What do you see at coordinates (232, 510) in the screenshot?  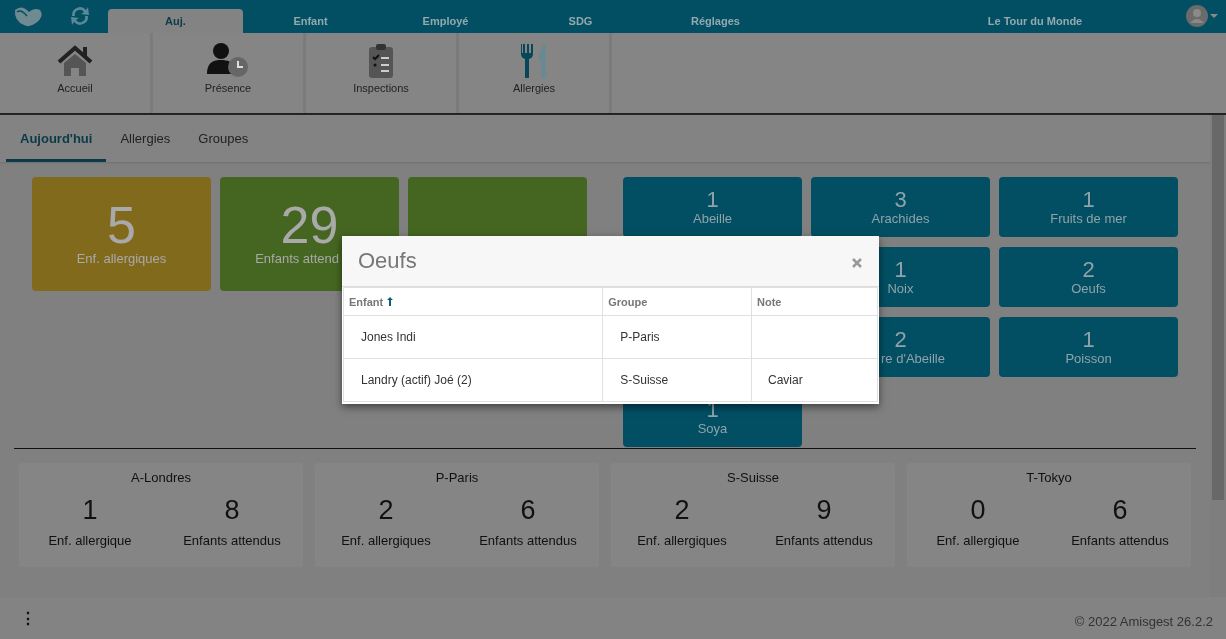 I see `expected-count: 8` at bounding box center [232, 510].